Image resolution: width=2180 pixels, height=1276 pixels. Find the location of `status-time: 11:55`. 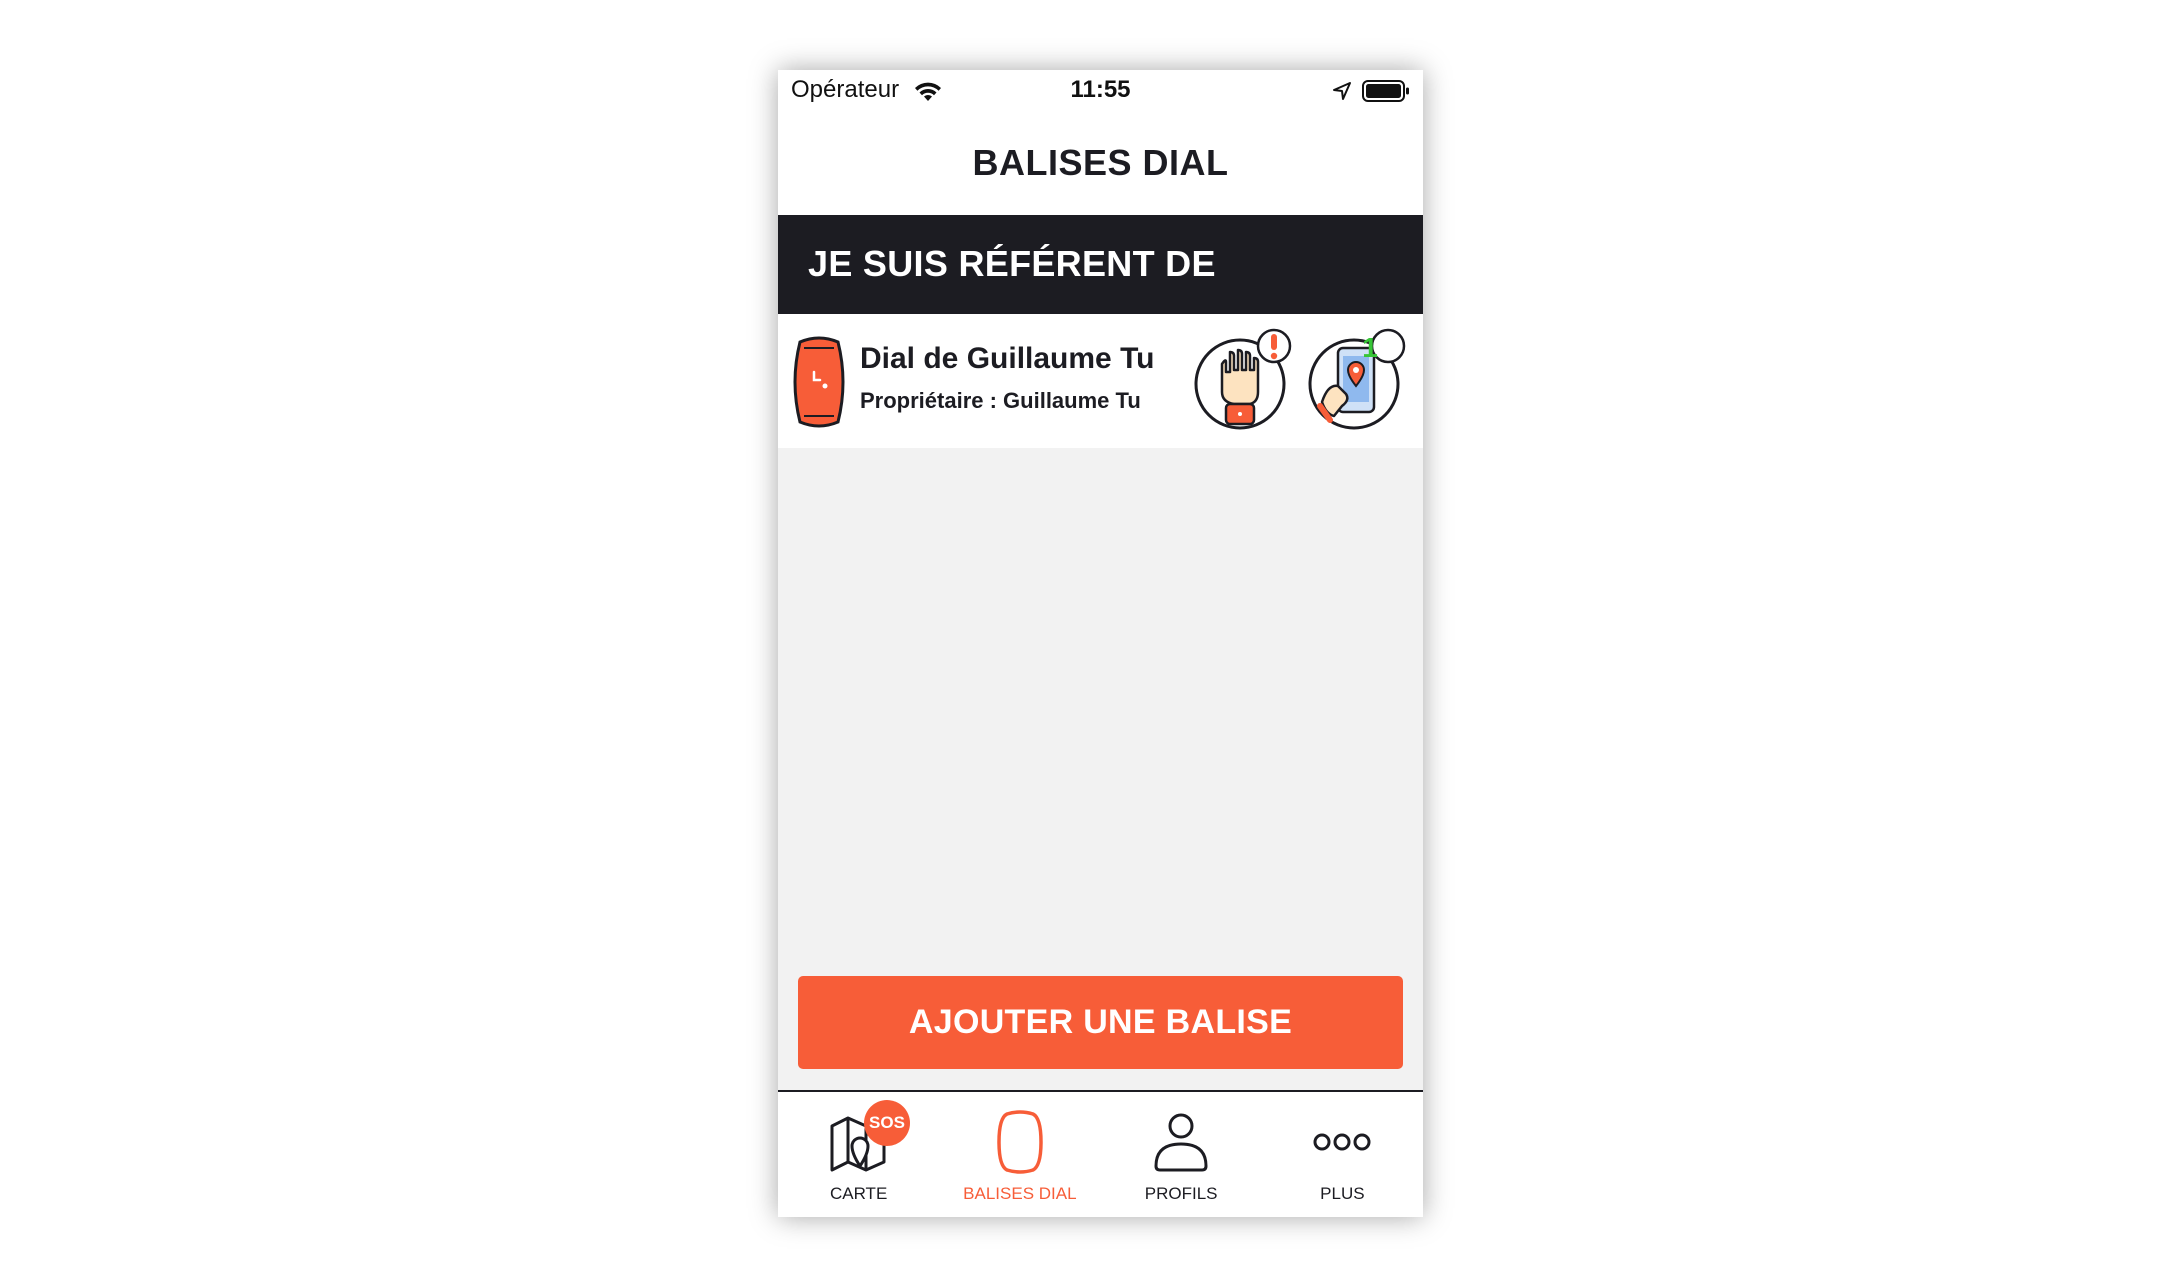

status-time: 11:55 is located at coordinates (1100, 89).